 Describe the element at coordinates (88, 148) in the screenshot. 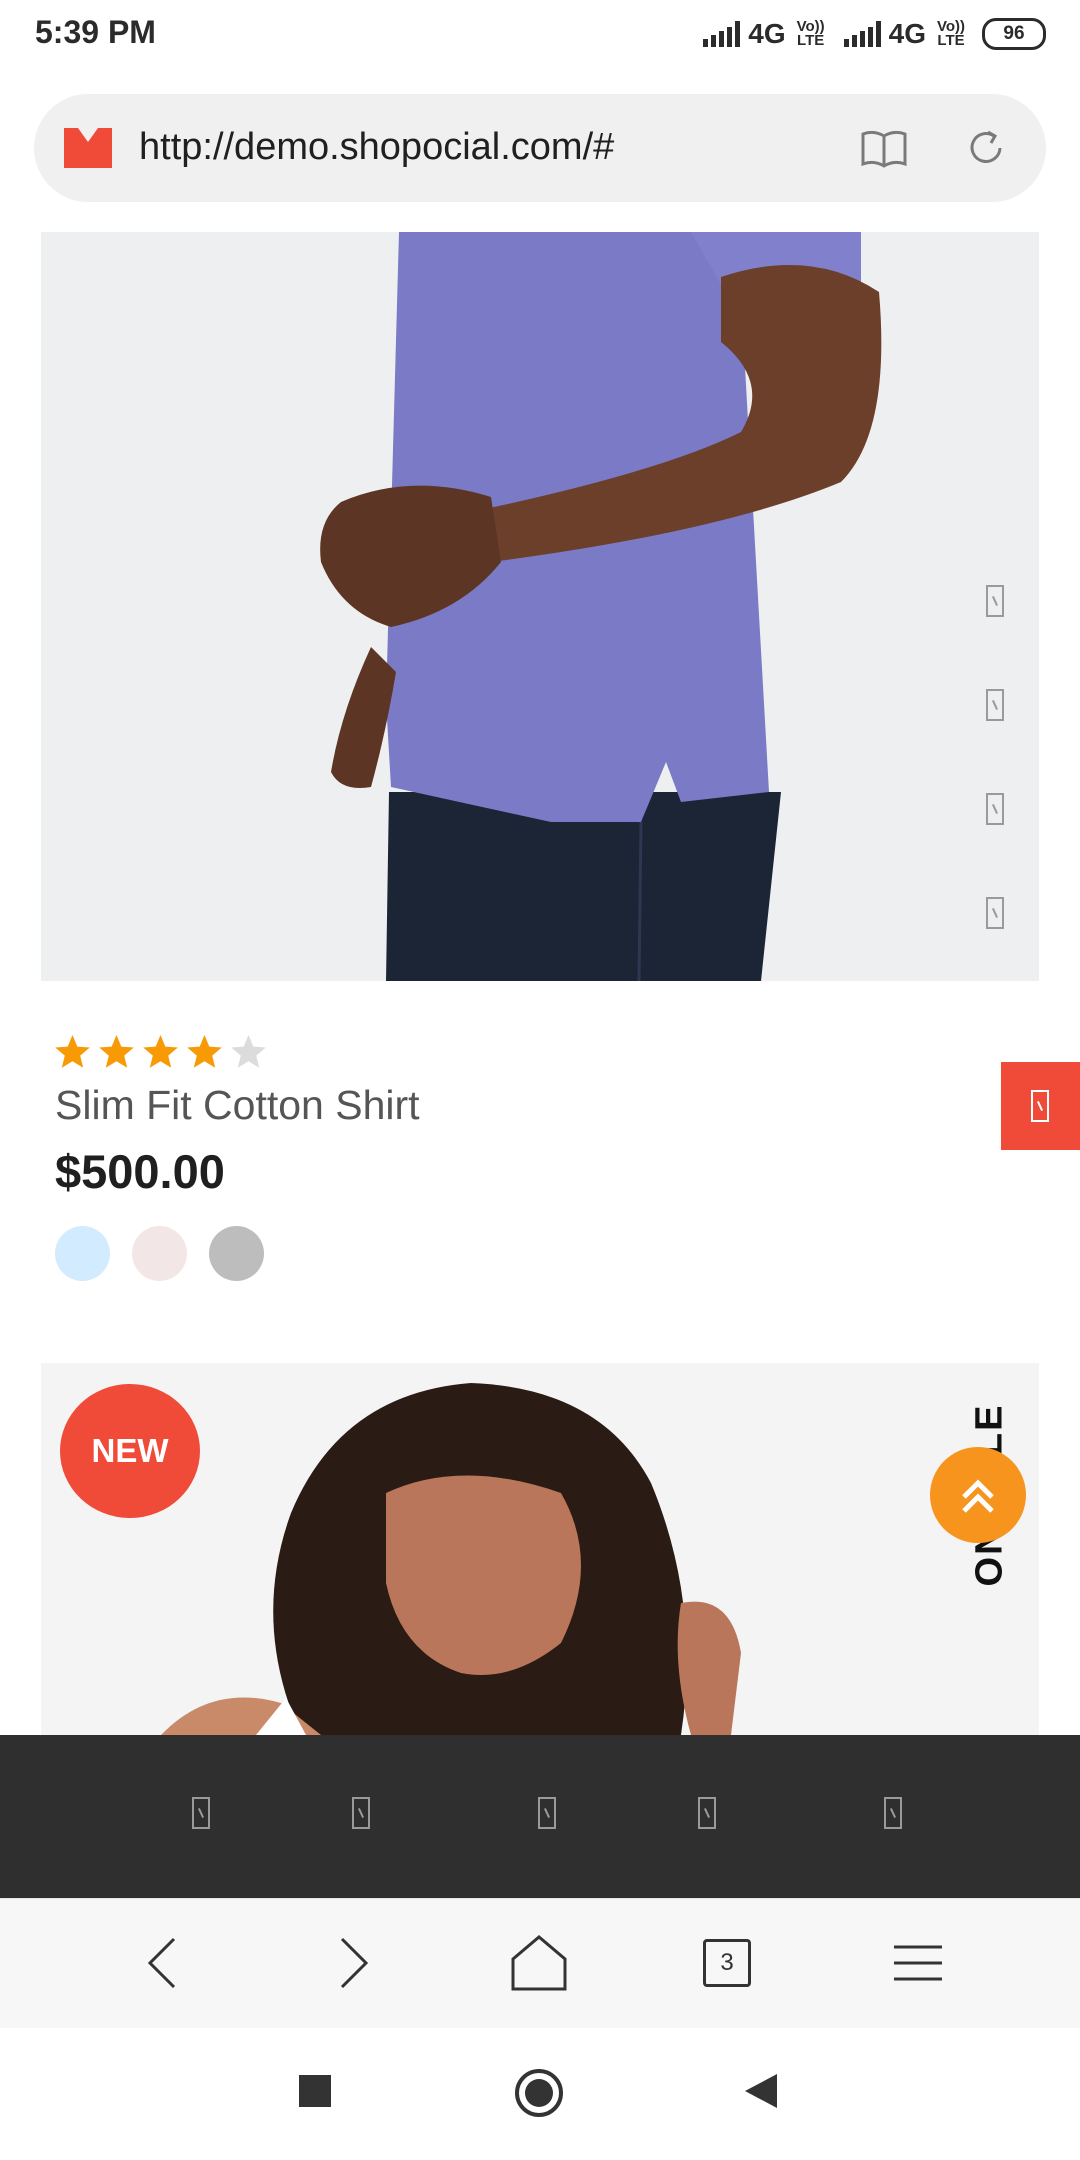

I see `site-logo-icon` at that location.